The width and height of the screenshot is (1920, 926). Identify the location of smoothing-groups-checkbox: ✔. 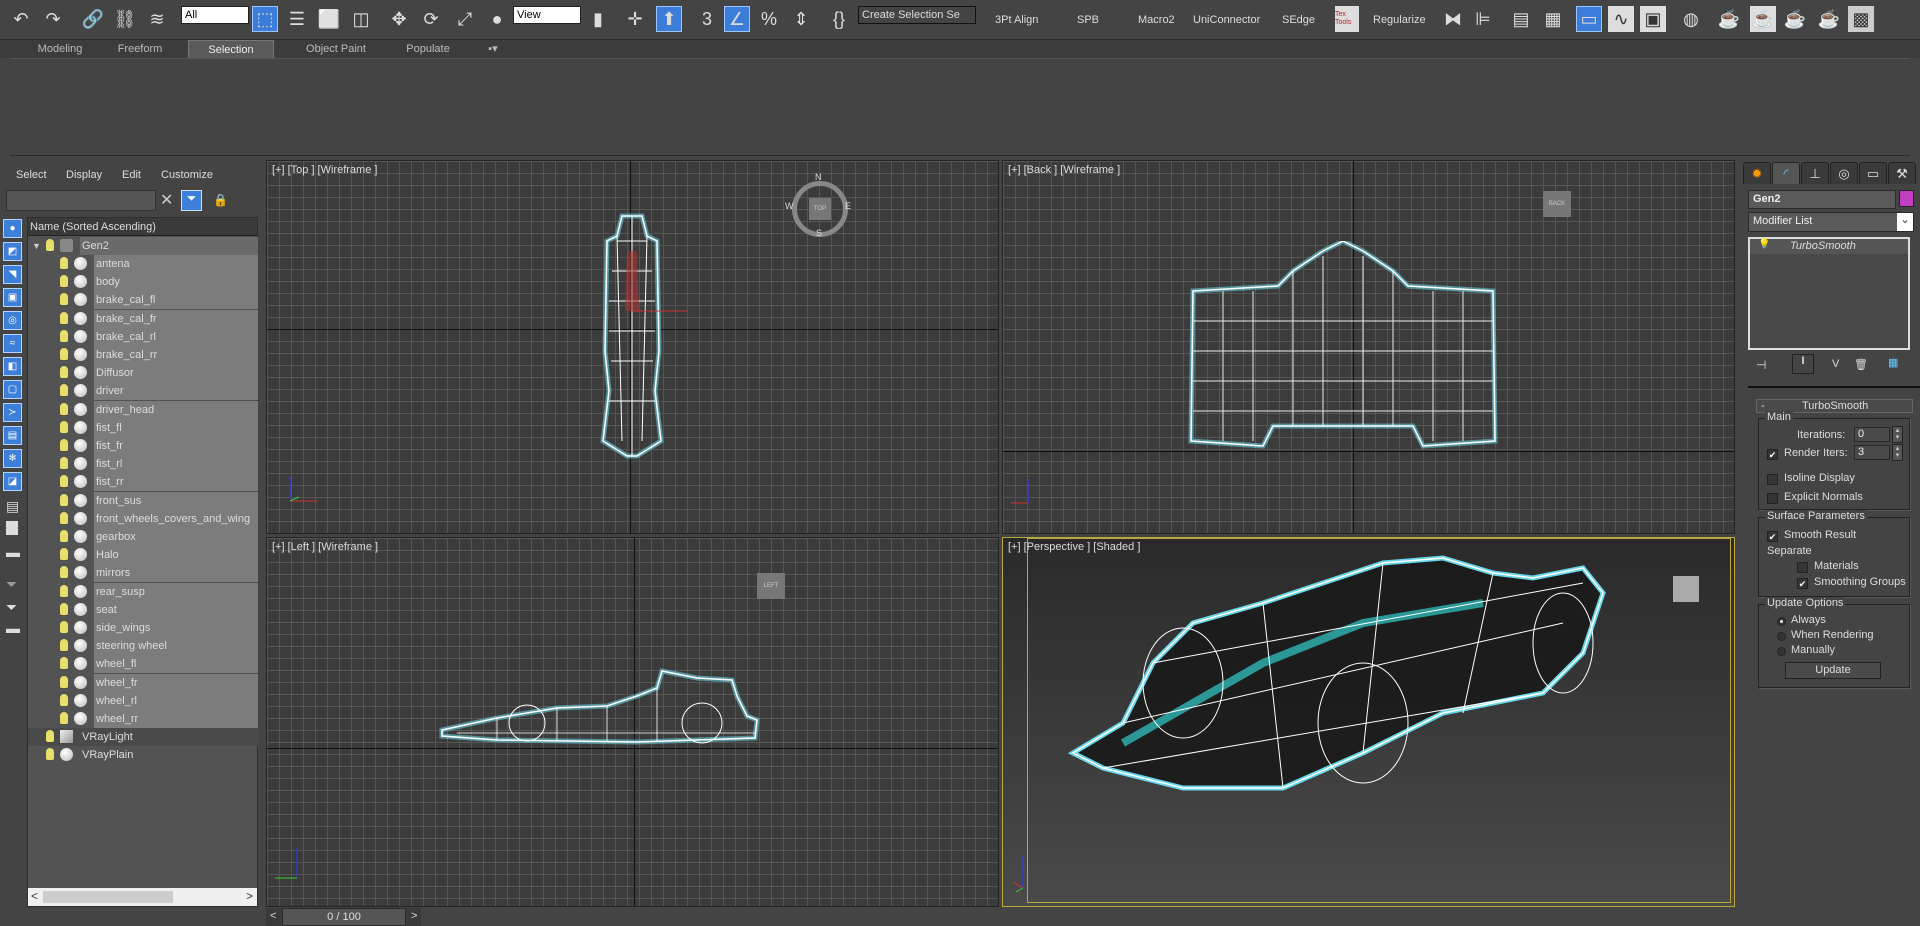
(1802, 583).